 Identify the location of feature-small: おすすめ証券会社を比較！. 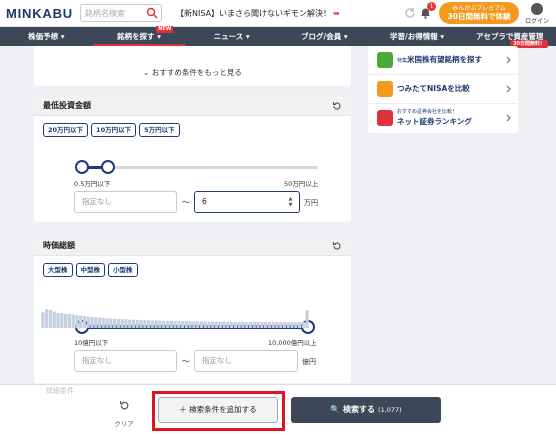
(427, 112).